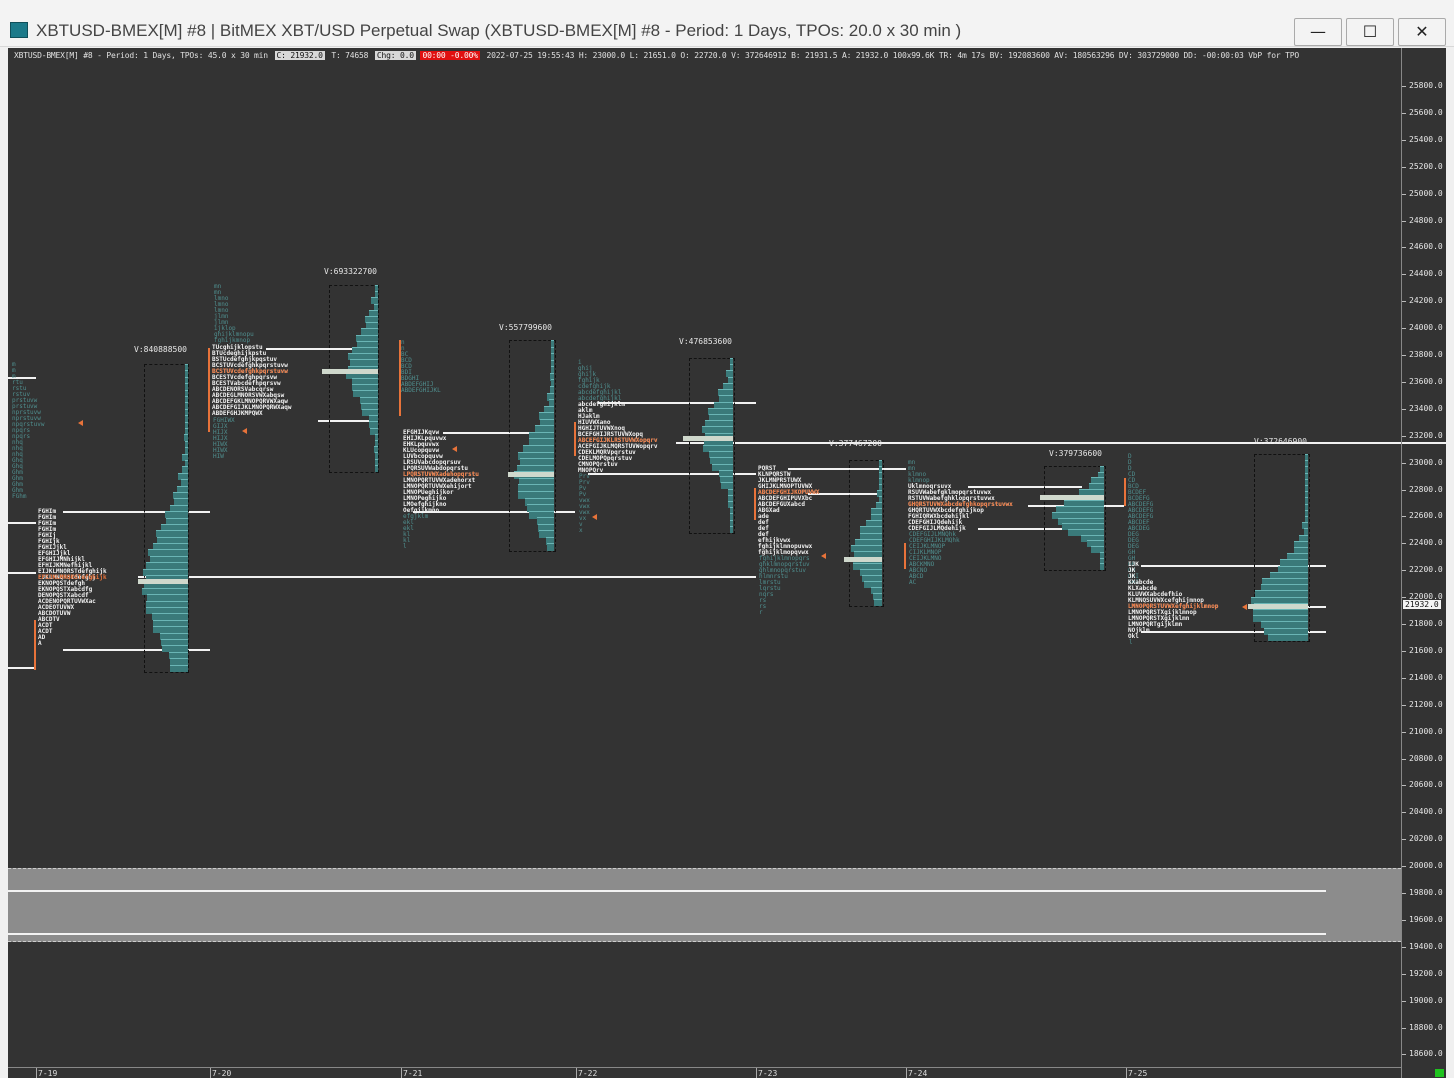  Describe the element at coordinates (1426, 811) in the screenshot. I see `price-tick-label: 20400.0` at that location.